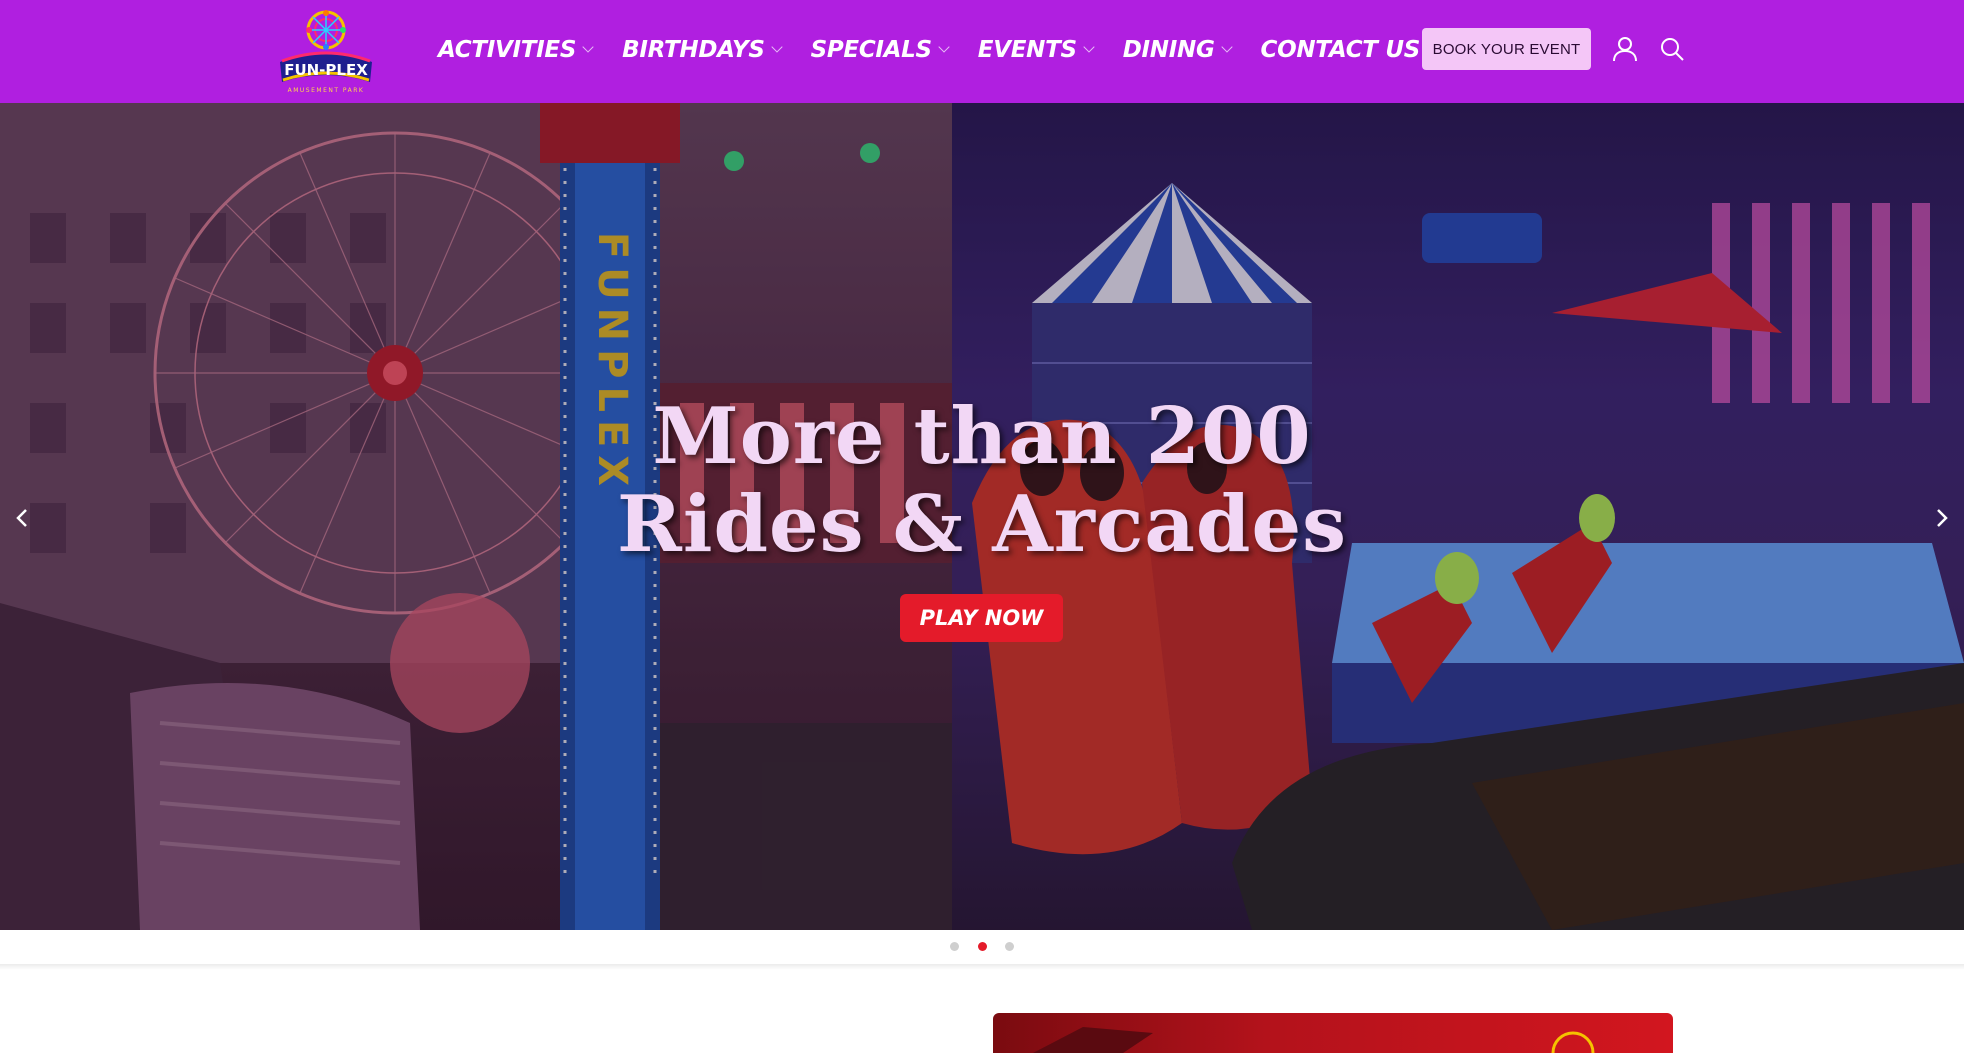 The height and width of the screenshot is (1053, 1964). What do you see at coordinates (1333, 1033) in the screenshot?
I see `promo-card` at bounding box center [1333, 1033].